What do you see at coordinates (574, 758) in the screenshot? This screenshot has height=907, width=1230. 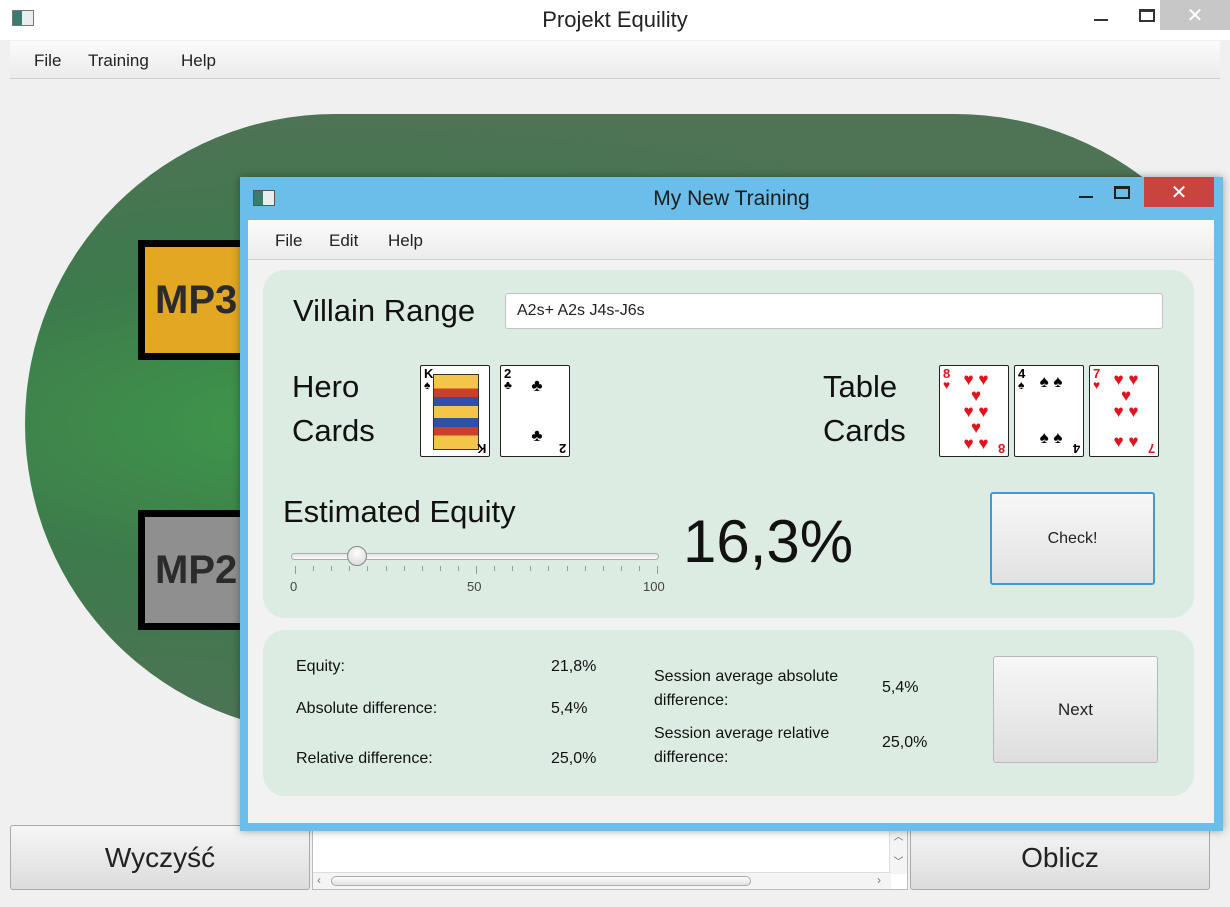 I see `relative-difference-value: 25,0%` at bounding box center [574, 758].